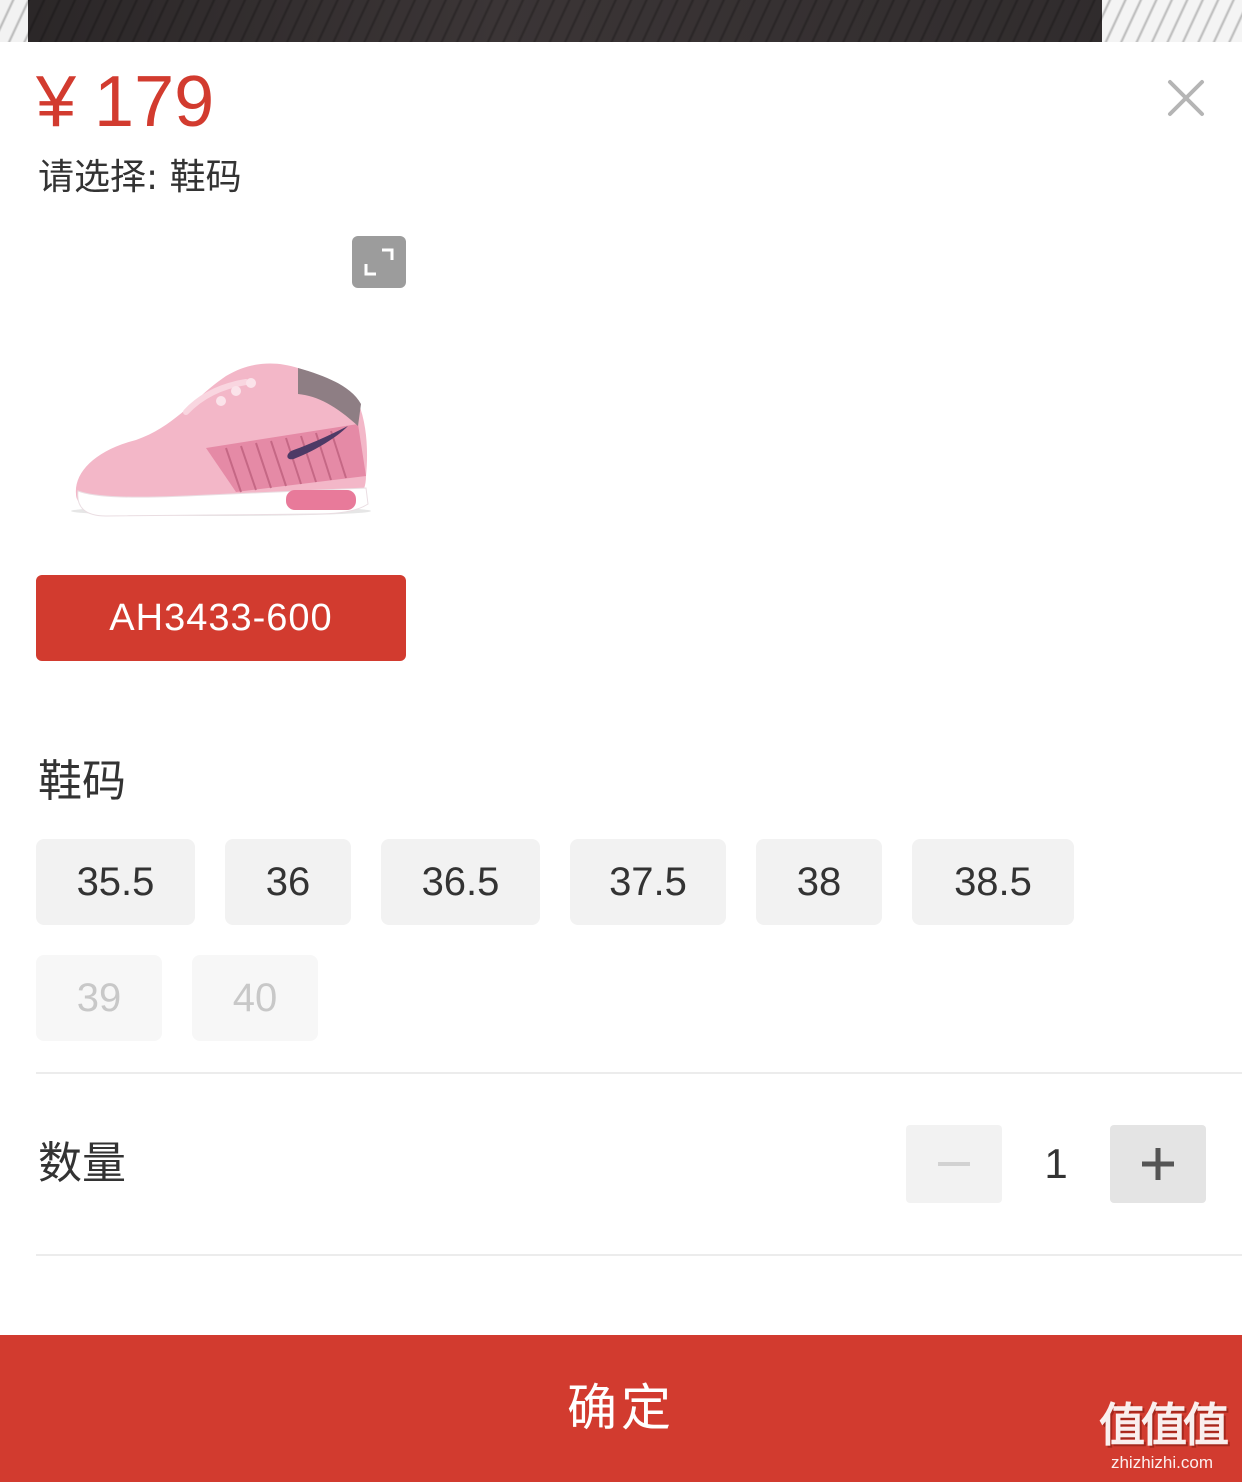 This screenshot has width=1242, height=1482. I want to click on size-option-35-5: 35.5, so click(115, 882).